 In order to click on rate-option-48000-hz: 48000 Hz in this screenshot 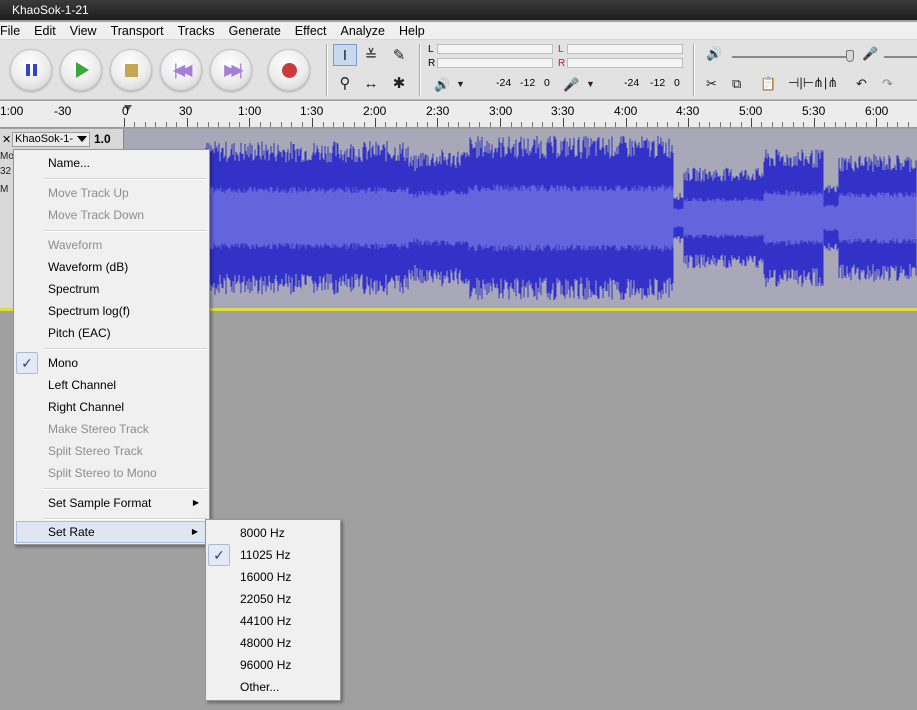, I will do `click(273, 643)`.